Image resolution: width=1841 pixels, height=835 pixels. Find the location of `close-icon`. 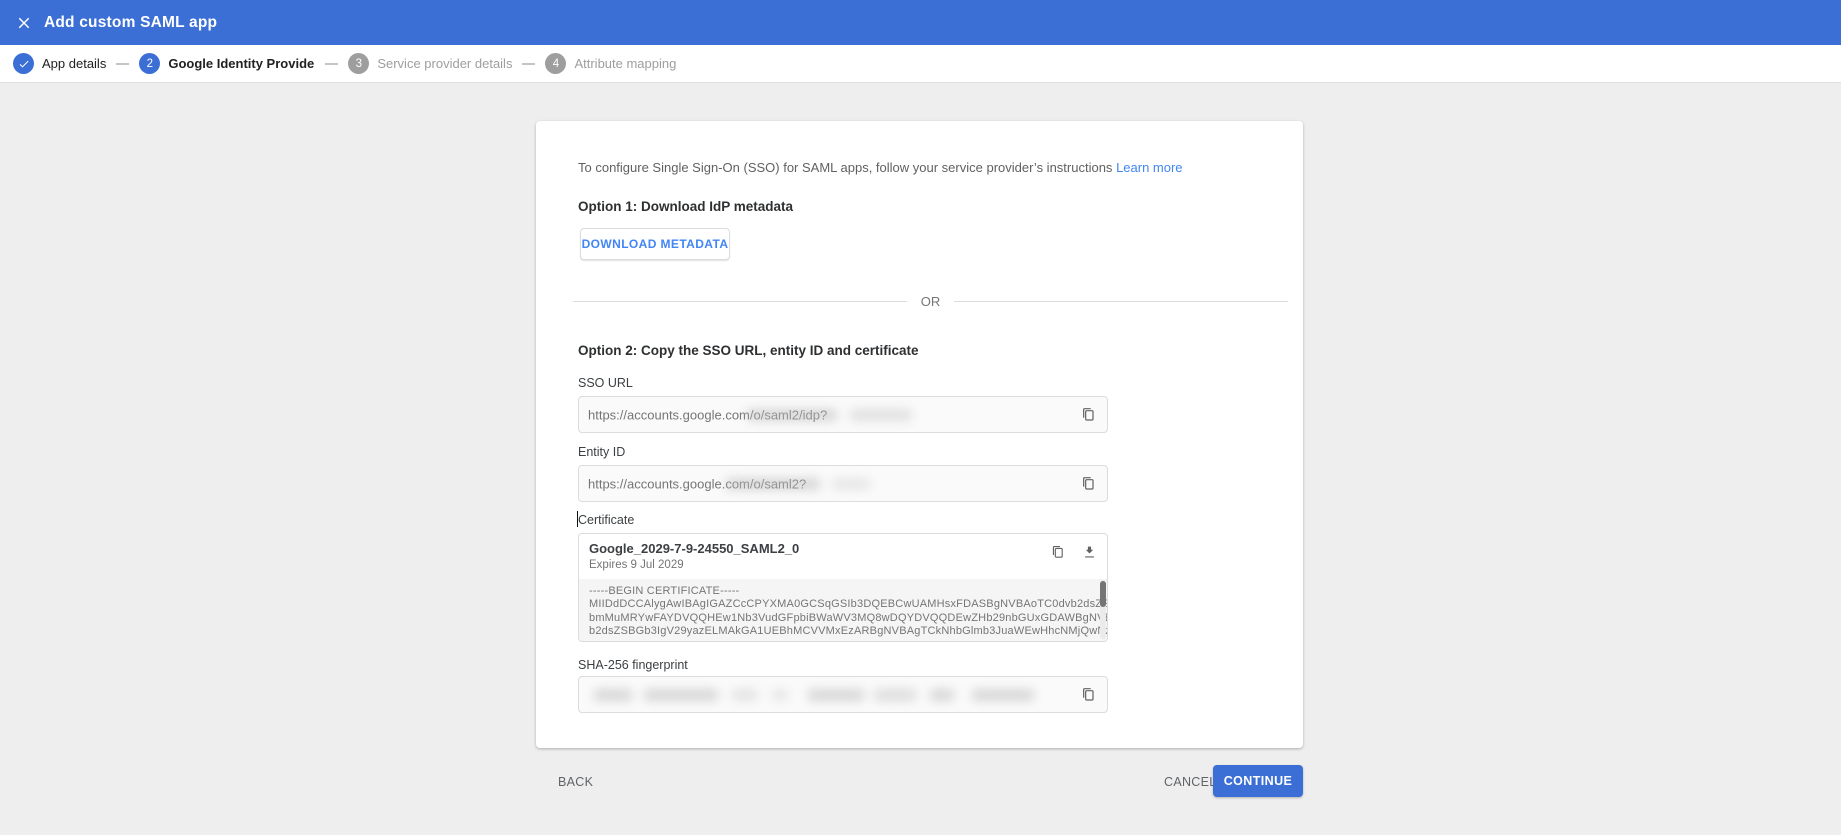

close-icon is located at coordinates (24, 23).